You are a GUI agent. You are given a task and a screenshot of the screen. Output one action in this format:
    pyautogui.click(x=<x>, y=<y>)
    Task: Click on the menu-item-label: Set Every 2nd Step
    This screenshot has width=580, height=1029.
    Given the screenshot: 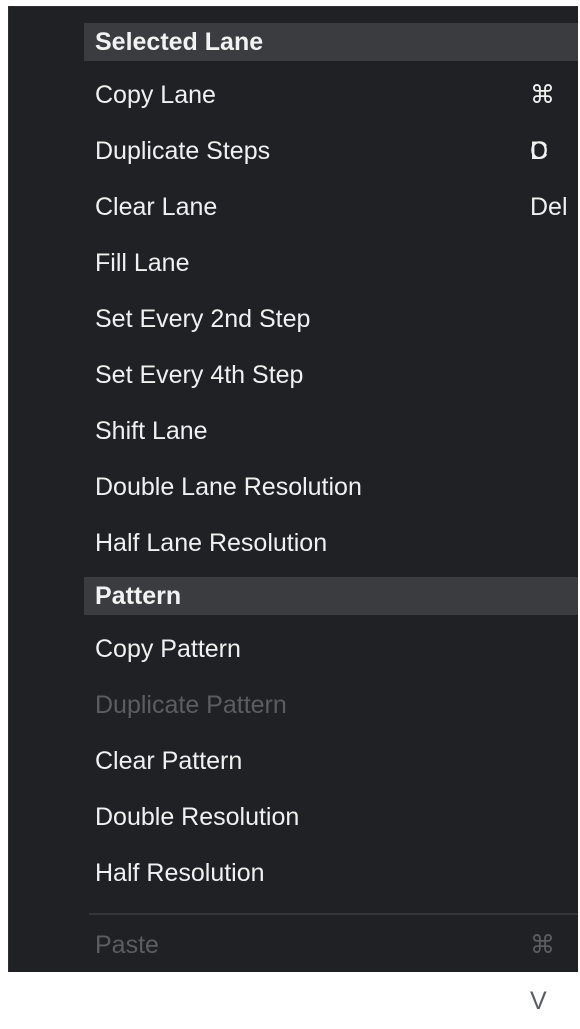 What is the action you would take?
    pyautogui.click(x=203, y=319)
    